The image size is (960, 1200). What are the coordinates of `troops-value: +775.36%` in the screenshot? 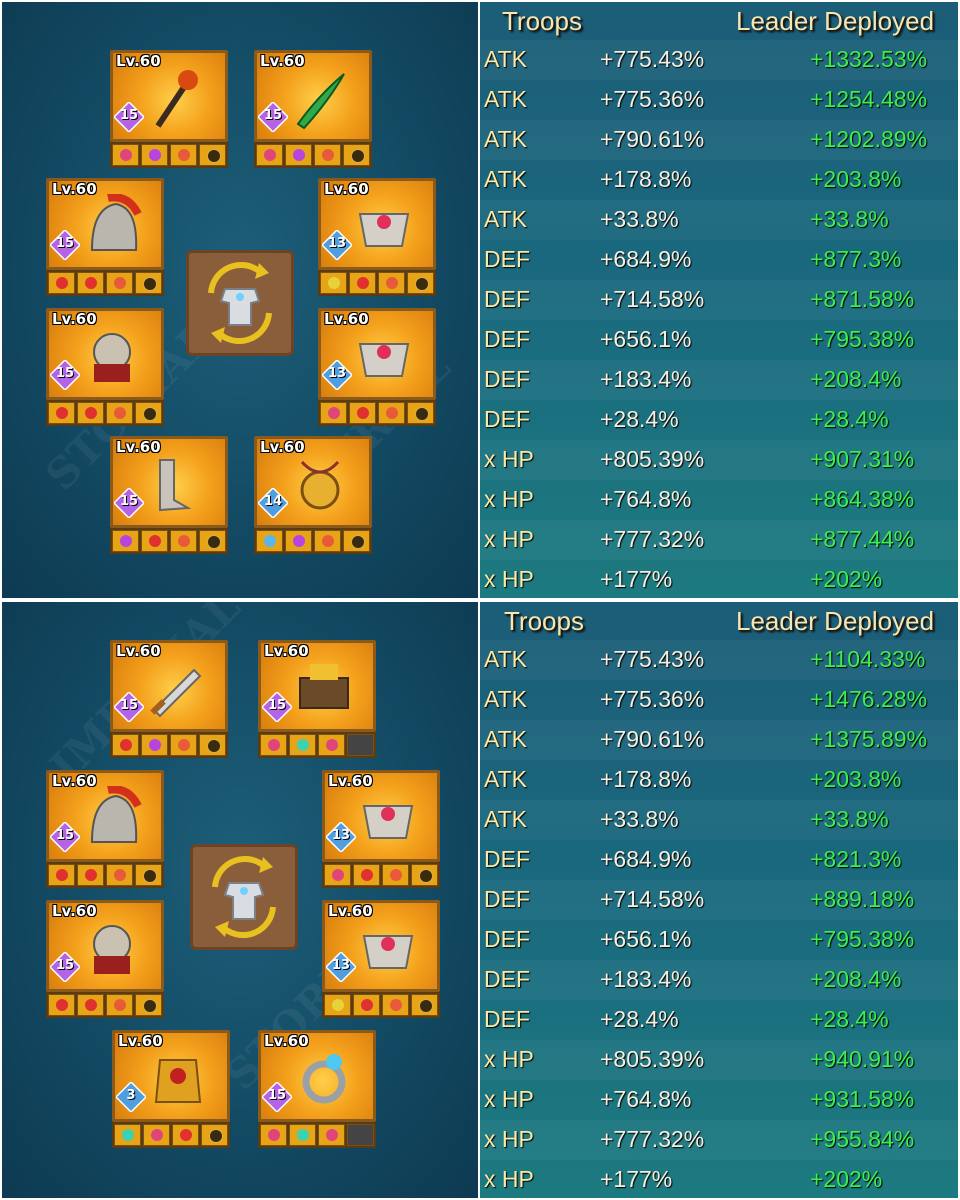 It's located at (652, 699).